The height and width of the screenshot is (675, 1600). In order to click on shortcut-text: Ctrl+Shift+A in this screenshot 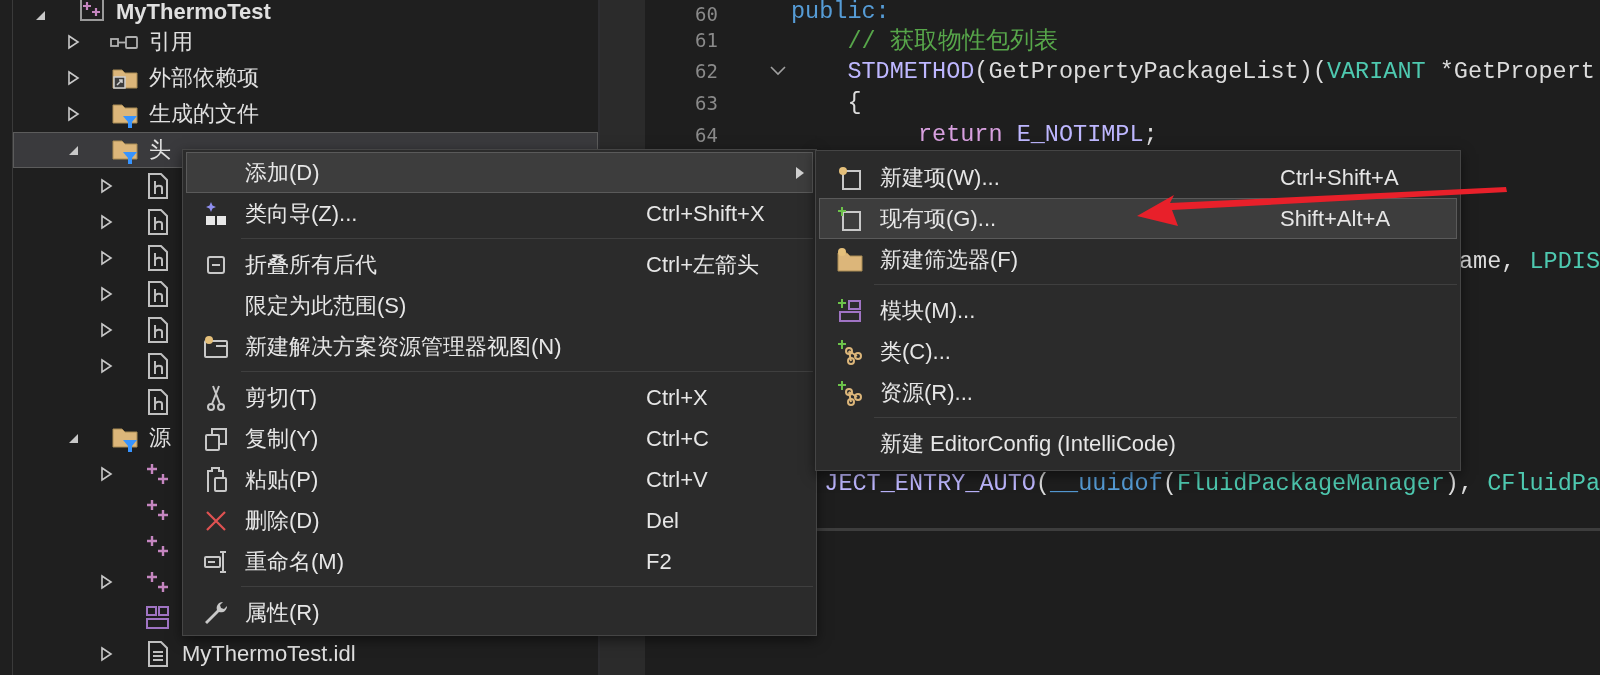, I will do `click(1340, 177)`.